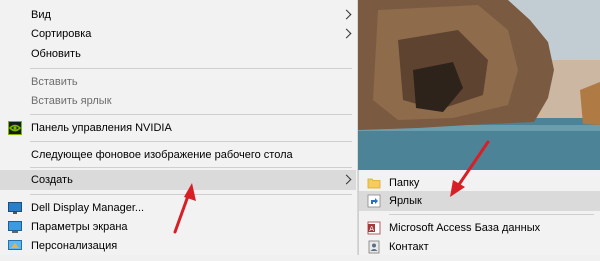 This screenshot has width=600, height=261. What do you see at coordinates (15, 208) in the screenshot?
I see `dell-display-icon` at bounding box center [15, 208].